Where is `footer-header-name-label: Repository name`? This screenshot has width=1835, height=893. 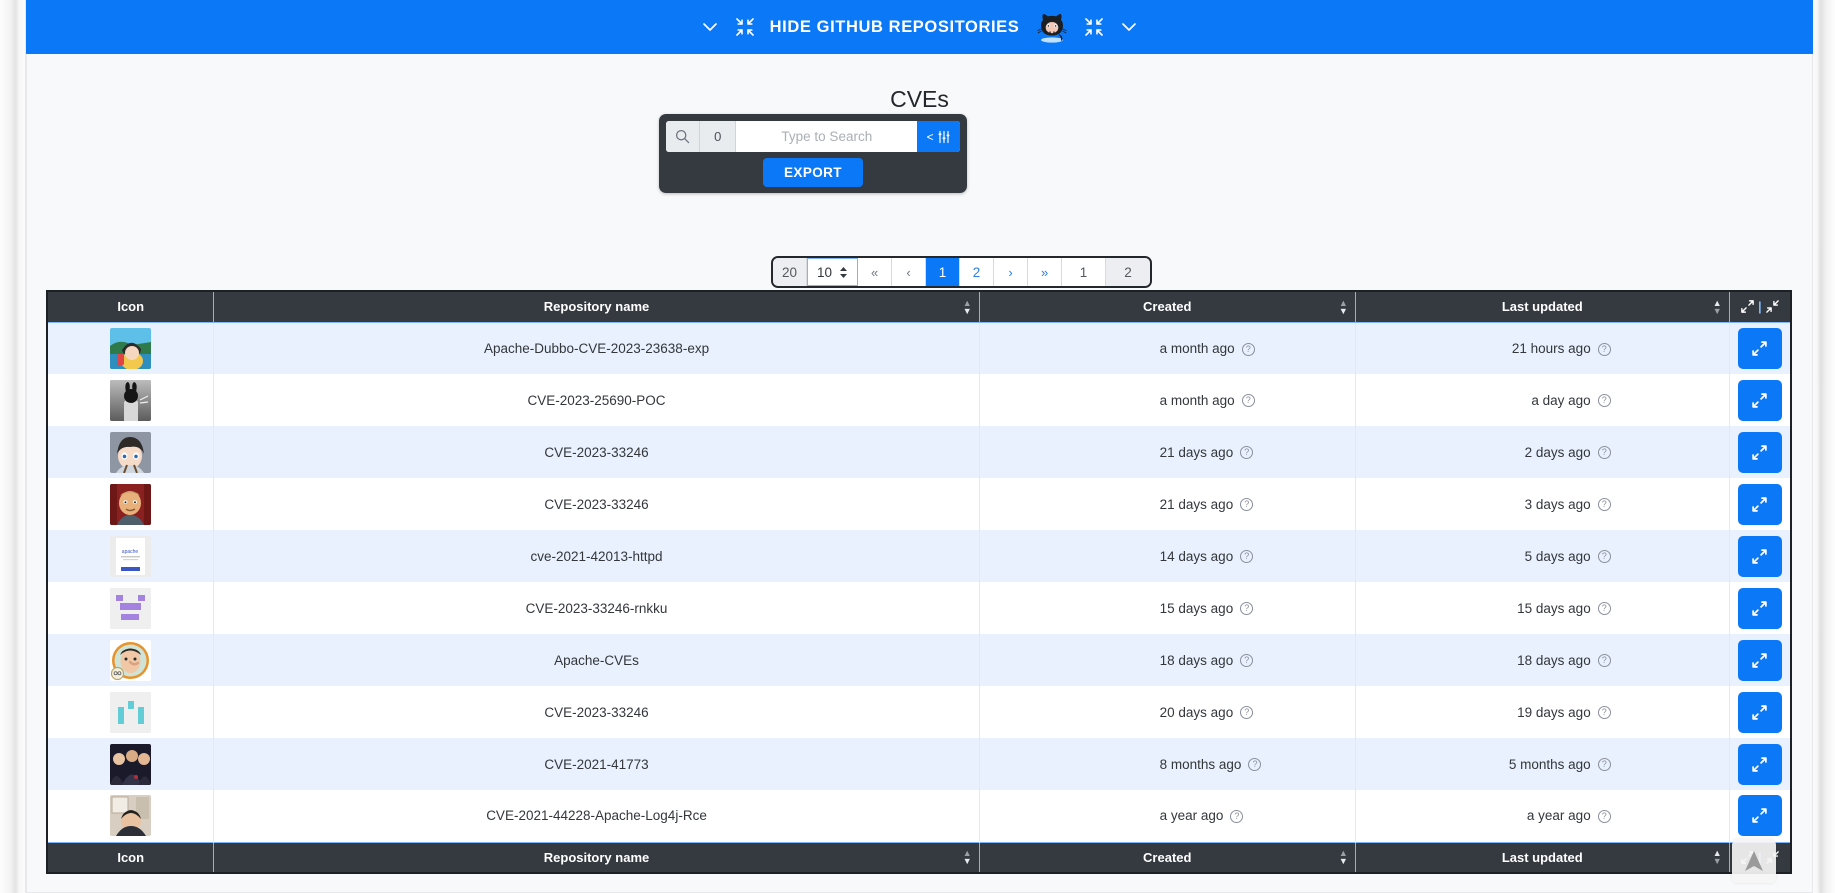
footer-header-name-label: Repository name is located at coordinates (596, 857).